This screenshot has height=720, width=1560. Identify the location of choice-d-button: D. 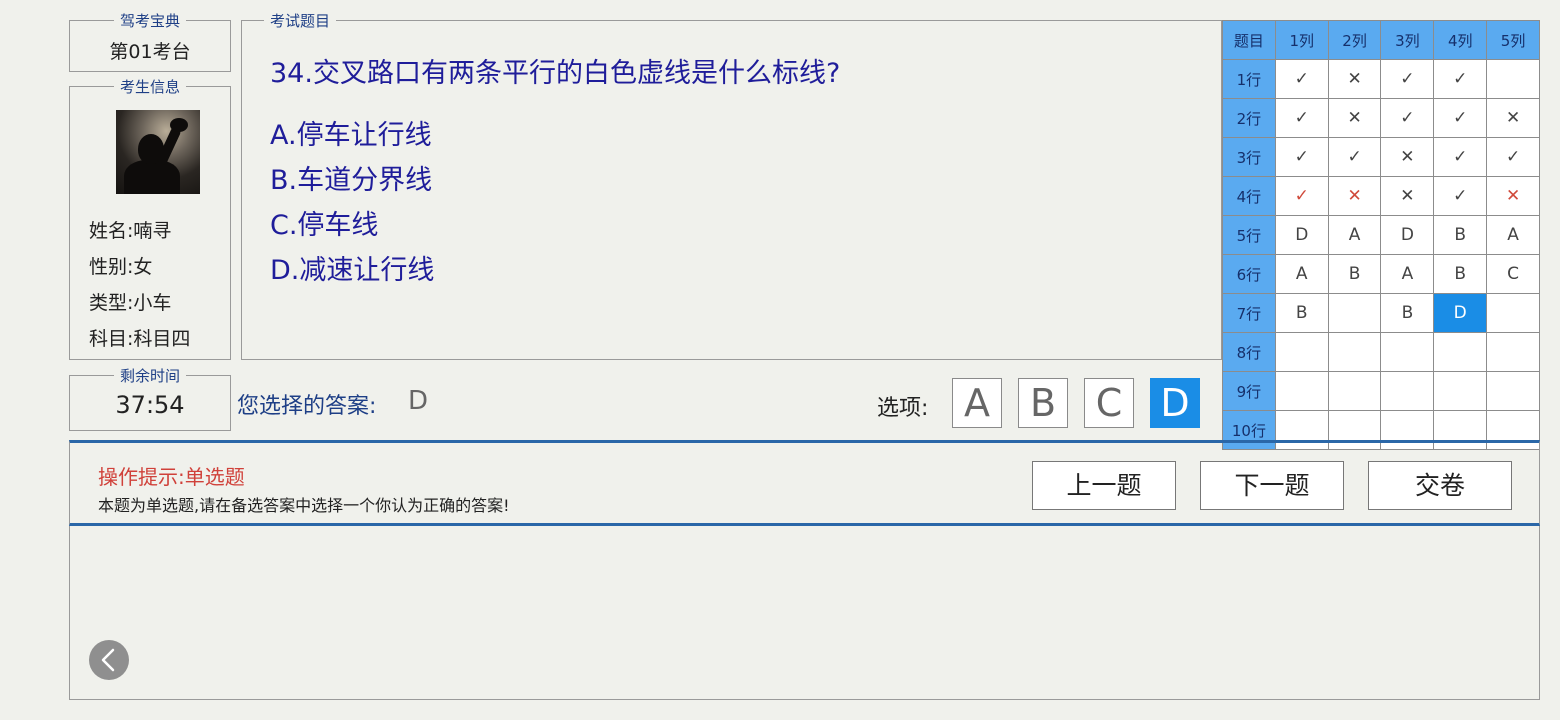
(1175, 403).